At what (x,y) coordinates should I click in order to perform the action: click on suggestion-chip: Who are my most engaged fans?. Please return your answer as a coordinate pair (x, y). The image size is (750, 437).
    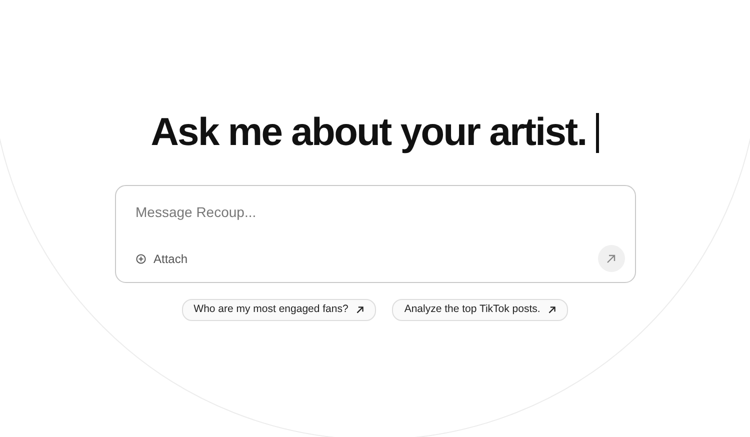
    Looking at the image, I should click on (279, 310).